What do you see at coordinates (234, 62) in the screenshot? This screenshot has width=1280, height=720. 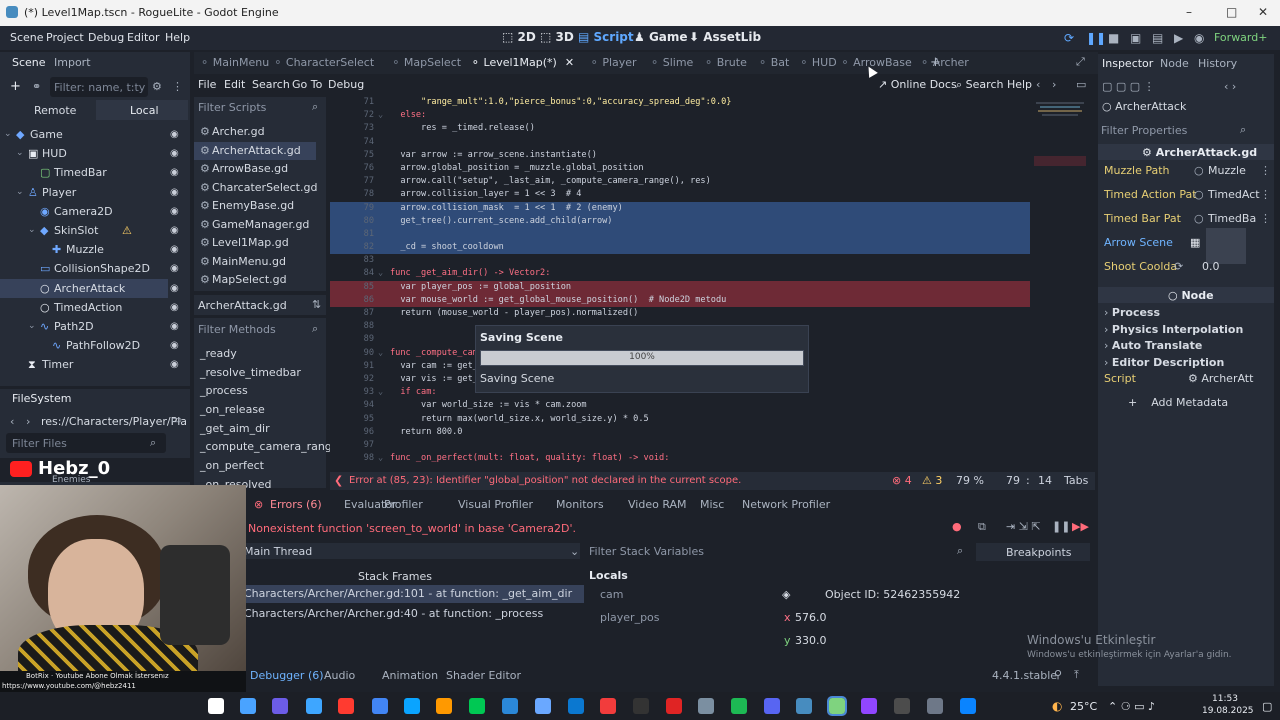 I see `scene-tab: ⚬ MainMenu` at bounding box center [234, 62].